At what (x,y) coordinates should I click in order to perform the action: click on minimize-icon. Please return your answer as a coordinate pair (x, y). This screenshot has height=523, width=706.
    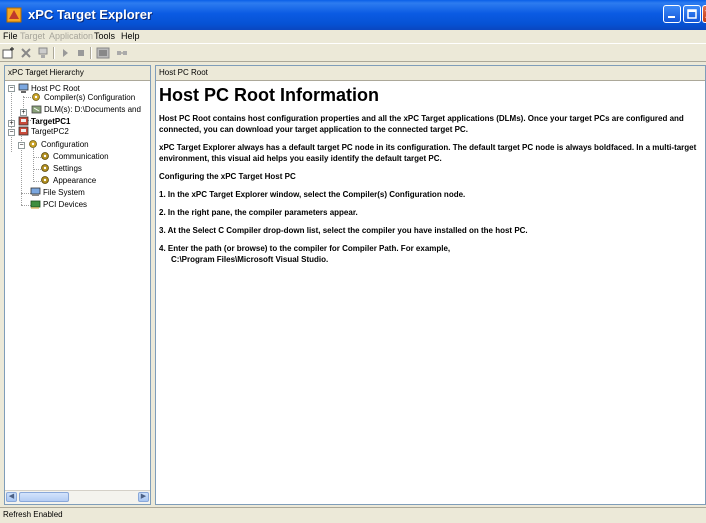
    Looking at the image, I should click on (671, 17).